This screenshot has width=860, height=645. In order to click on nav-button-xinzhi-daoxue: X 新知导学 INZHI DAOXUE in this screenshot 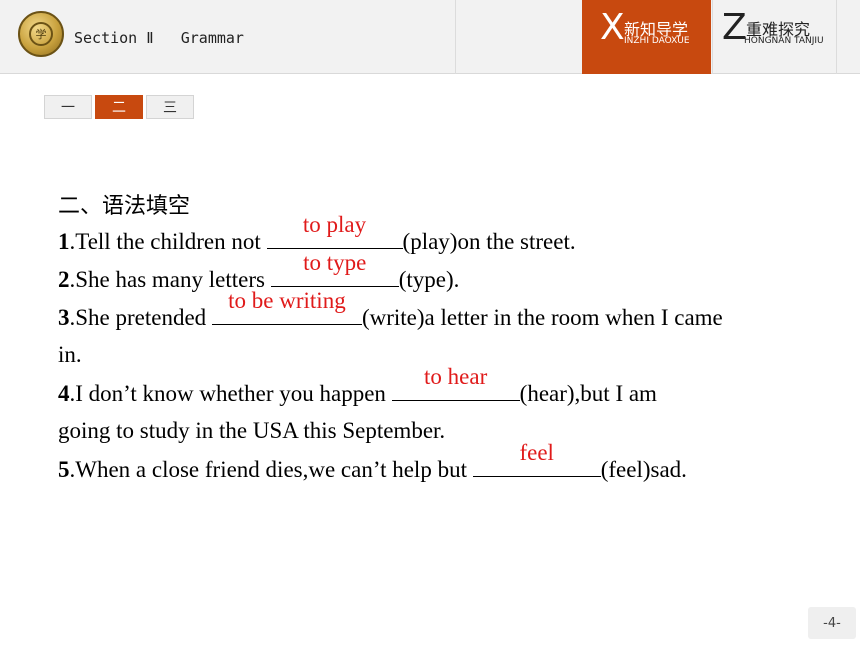, I will do `click(646, 37)`.